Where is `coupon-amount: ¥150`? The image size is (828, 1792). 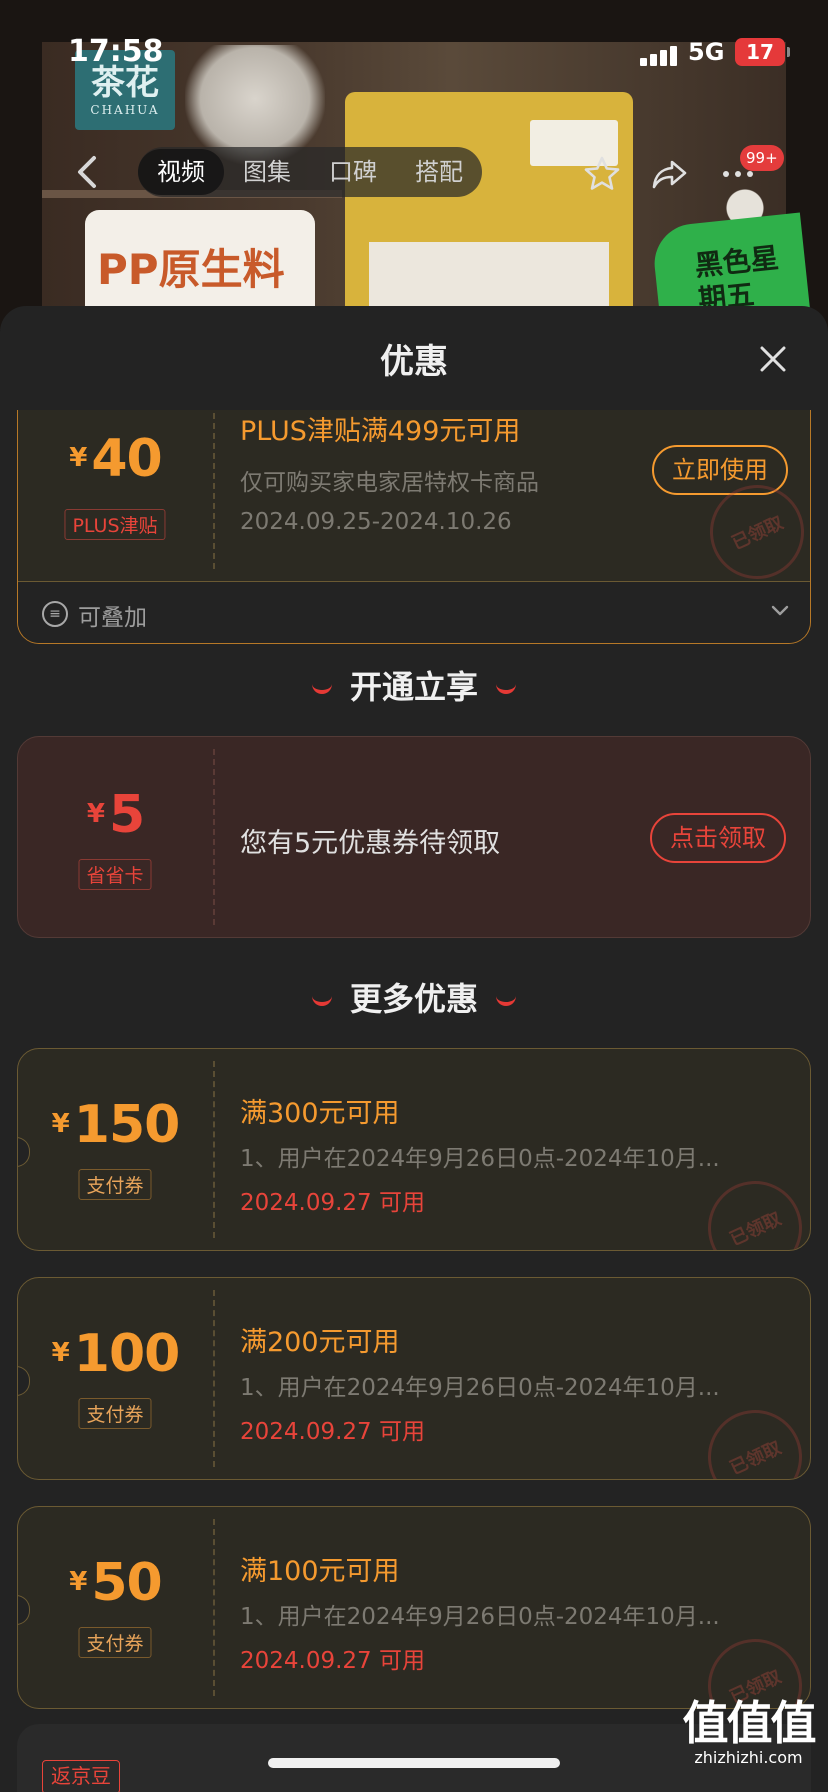 coupon-amount: ¥150 is located at coordinates (115, 1125).